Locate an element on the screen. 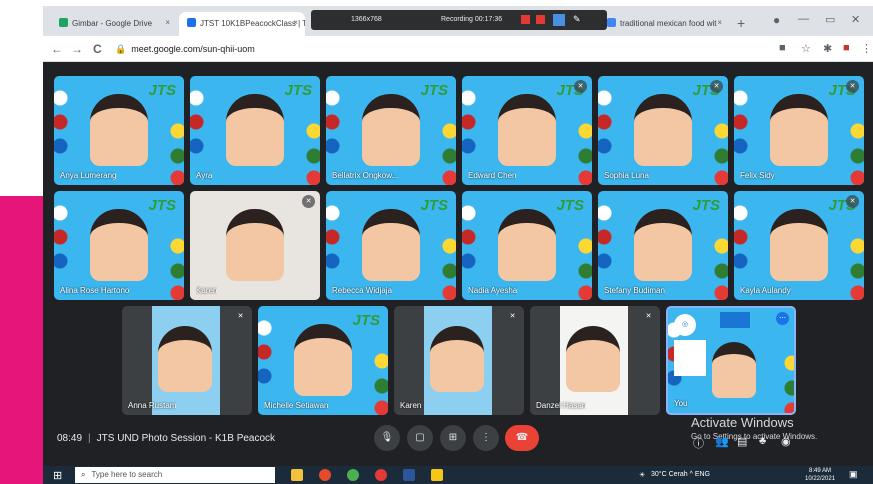  close-window-button: ✕ is located at coordinates (855, 19).